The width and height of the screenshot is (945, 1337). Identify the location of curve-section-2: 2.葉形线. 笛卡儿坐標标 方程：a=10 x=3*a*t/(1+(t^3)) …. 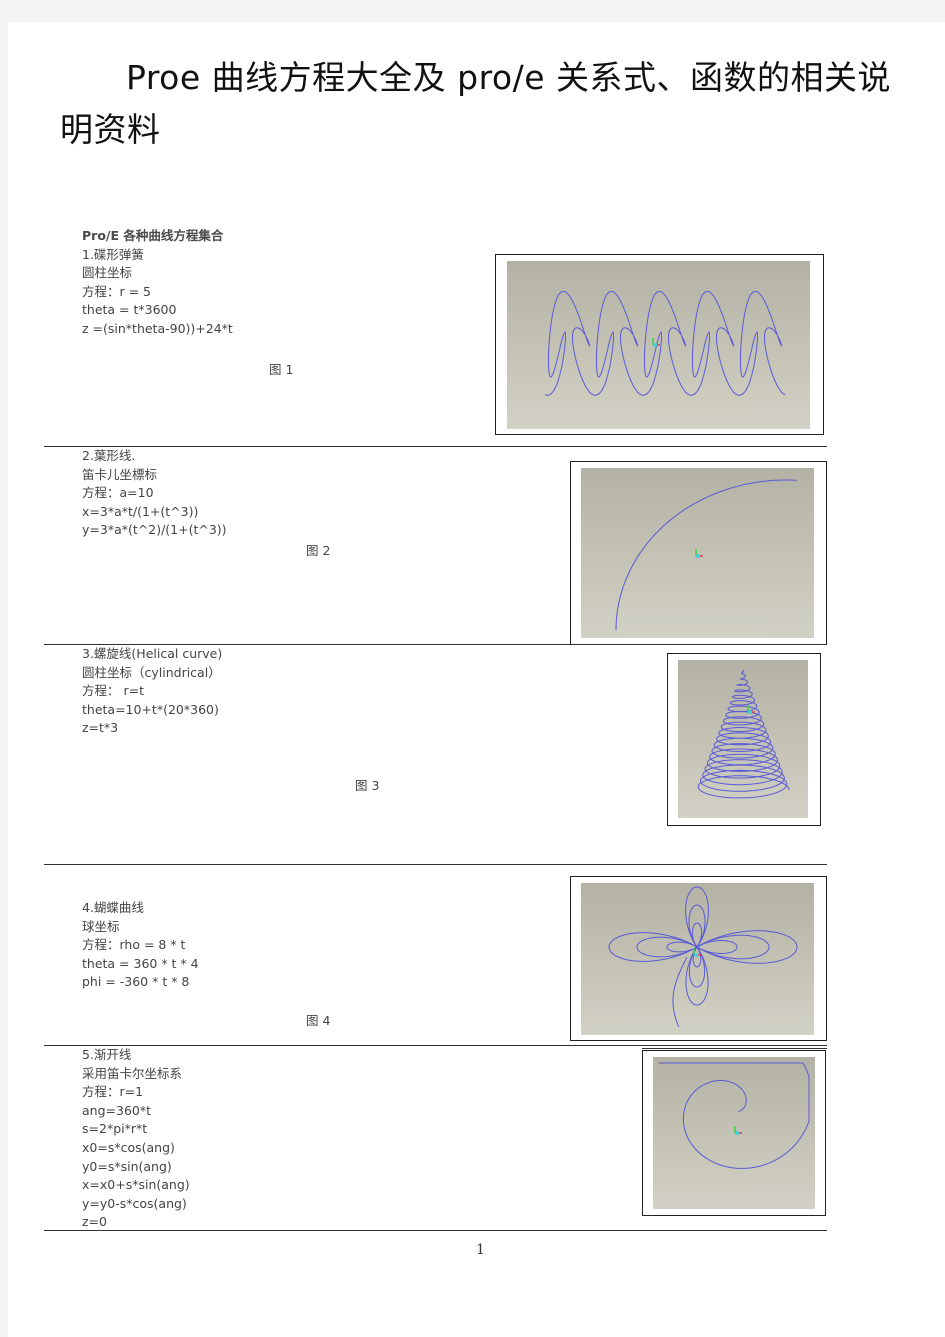
(154, 493).